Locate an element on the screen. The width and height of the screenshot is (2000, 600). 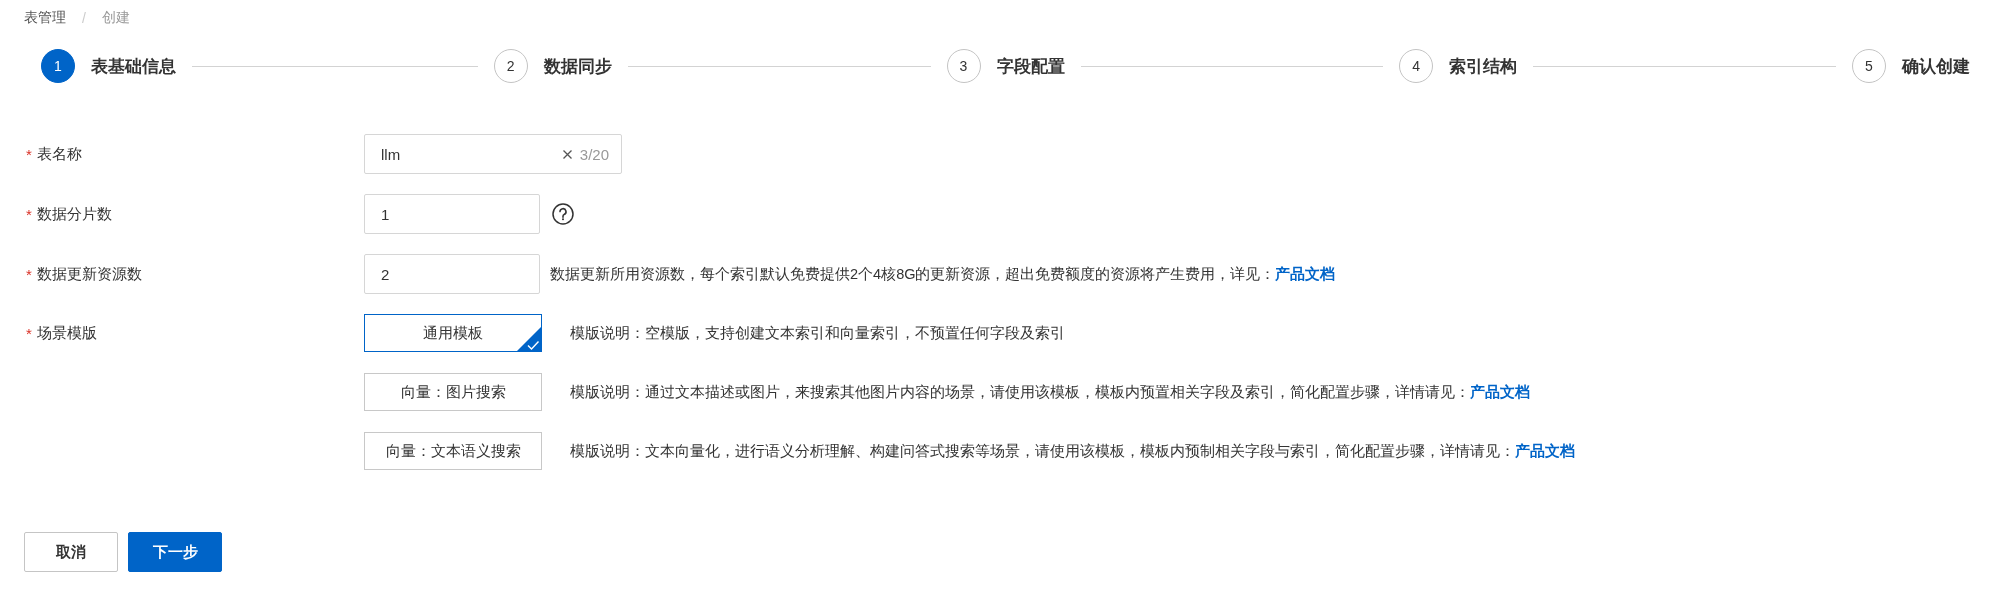
breadcrumb-item: 创建 is located at coordinates (115, 18).